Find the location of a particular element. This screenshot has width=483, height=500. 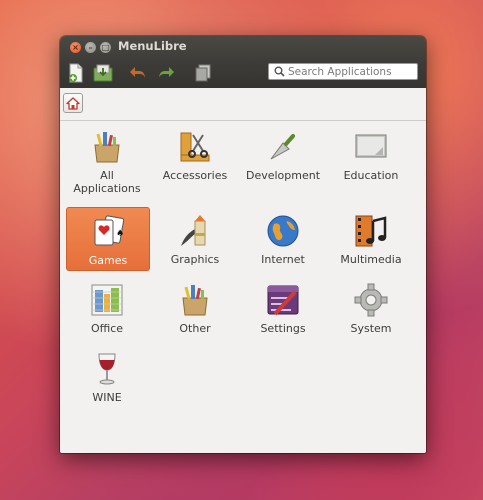

revert-button is located at coordinates (203, 73).